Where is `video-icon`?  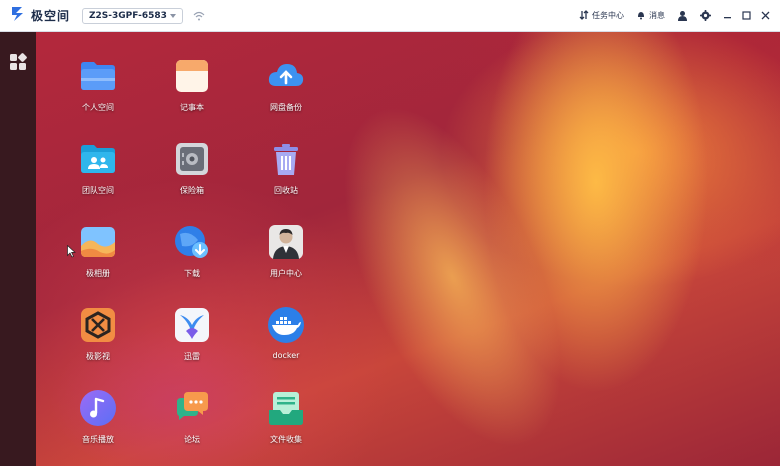
video-icon is located at coordinates (98, 325).